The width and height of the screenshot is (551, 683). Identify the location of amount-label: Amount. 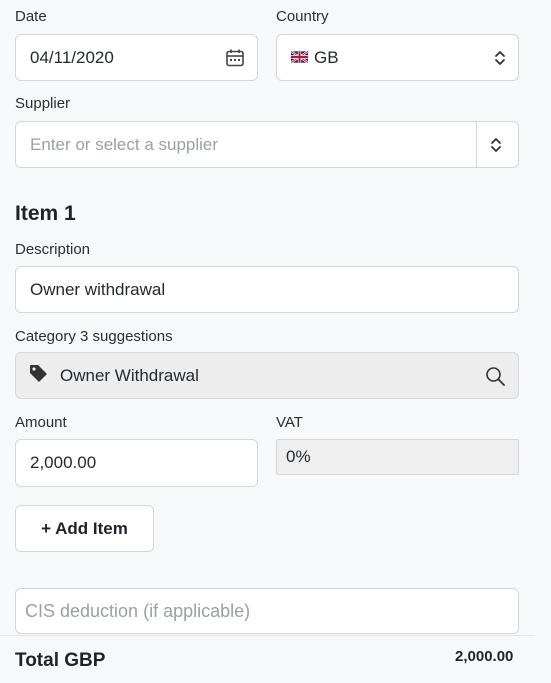
(41, 422).